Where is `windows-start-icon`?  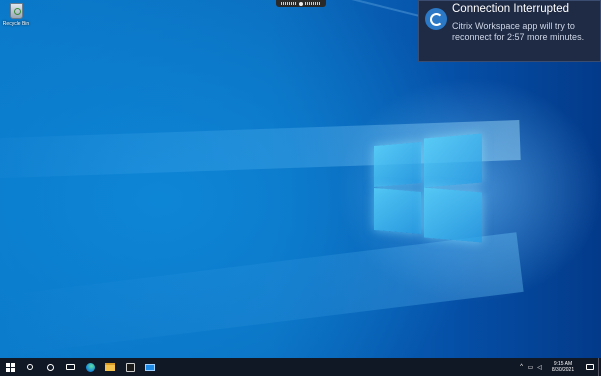 windows-start-icon is located at coordinates (10, 367).